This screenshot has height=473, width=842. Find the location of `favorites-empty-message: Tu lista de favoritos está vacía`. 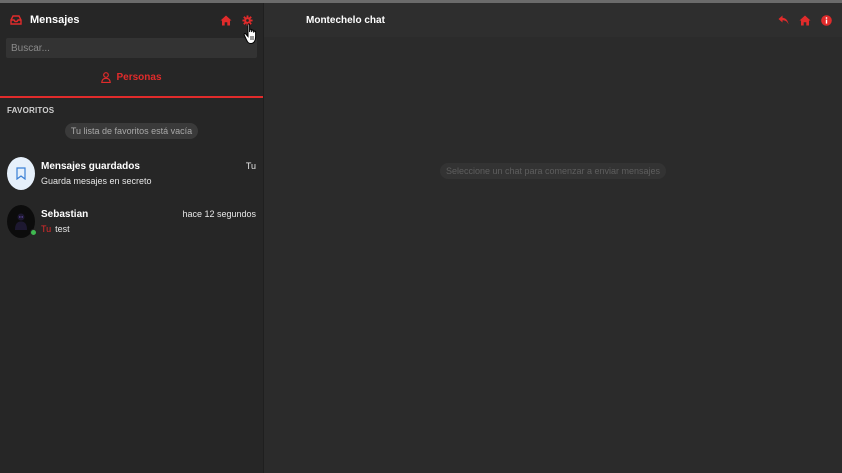

favorites-empty-message: Tu lista de favoritos está vacía is located at coordinates (131, 131).